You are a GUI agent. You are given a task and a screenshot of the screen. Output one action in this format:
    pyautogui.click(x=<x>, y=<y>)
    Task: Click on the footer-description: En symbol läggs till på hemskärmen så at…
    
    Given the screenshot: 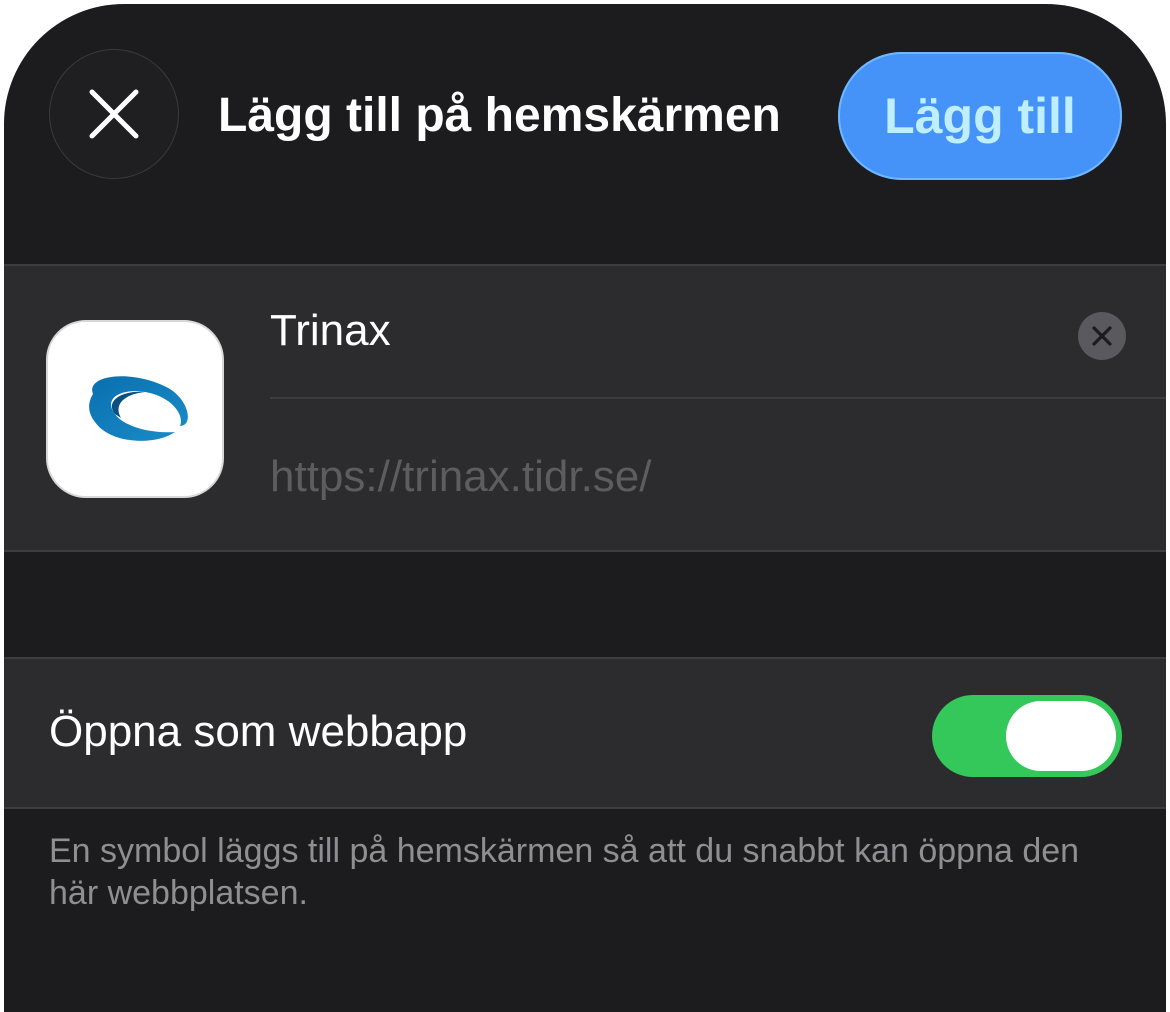 What is the action you would take?
    pyautogui.click(x=564, y=872)
    